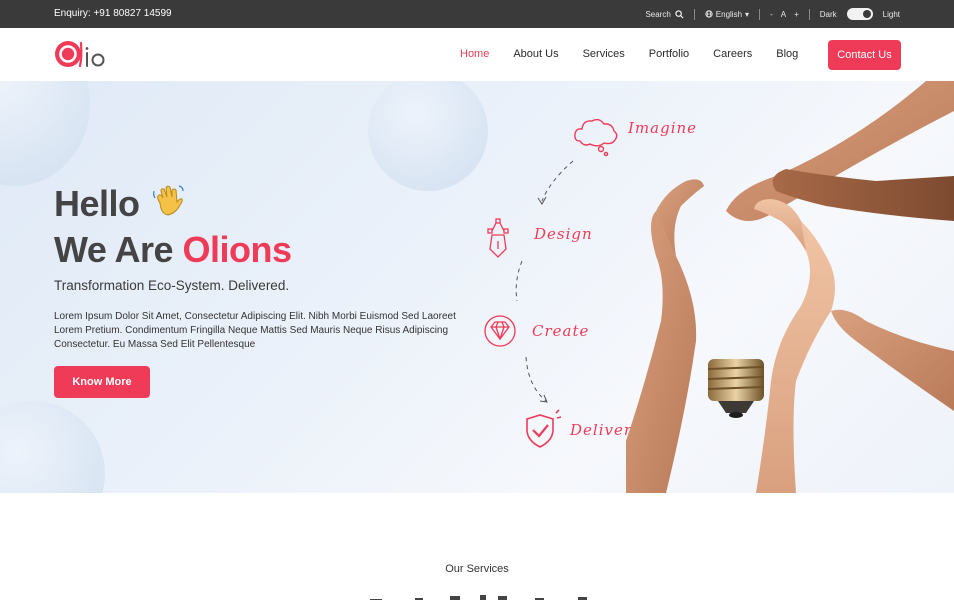 The image size is (954, 600). I want to click on light-label: Light, so click(891, 14).